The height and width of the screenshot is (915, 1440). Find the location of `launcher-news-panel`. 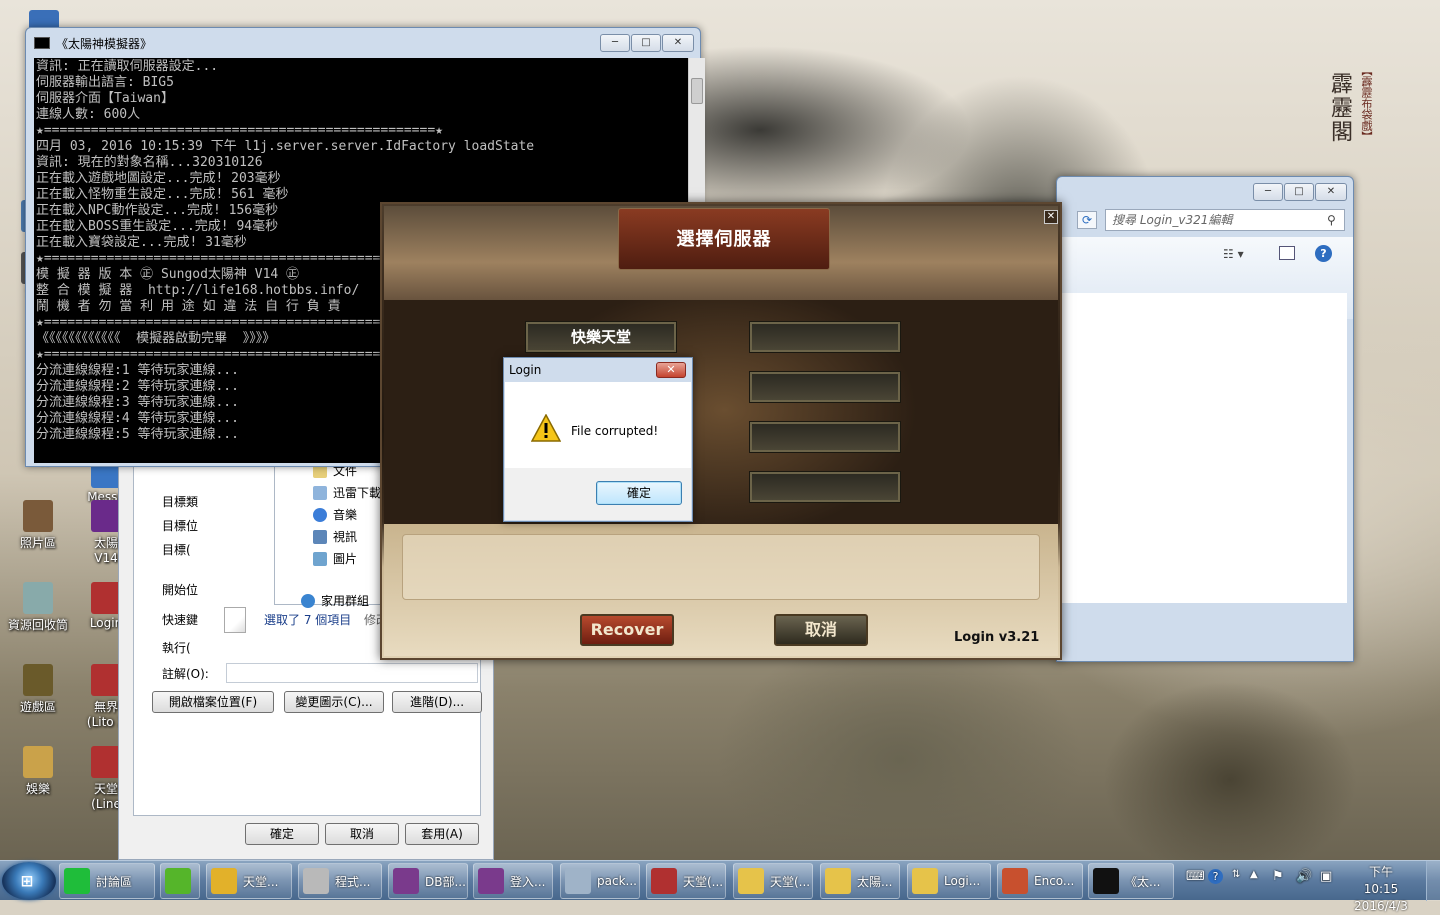

launcher-news-panel is located at coordinates (721, 567).